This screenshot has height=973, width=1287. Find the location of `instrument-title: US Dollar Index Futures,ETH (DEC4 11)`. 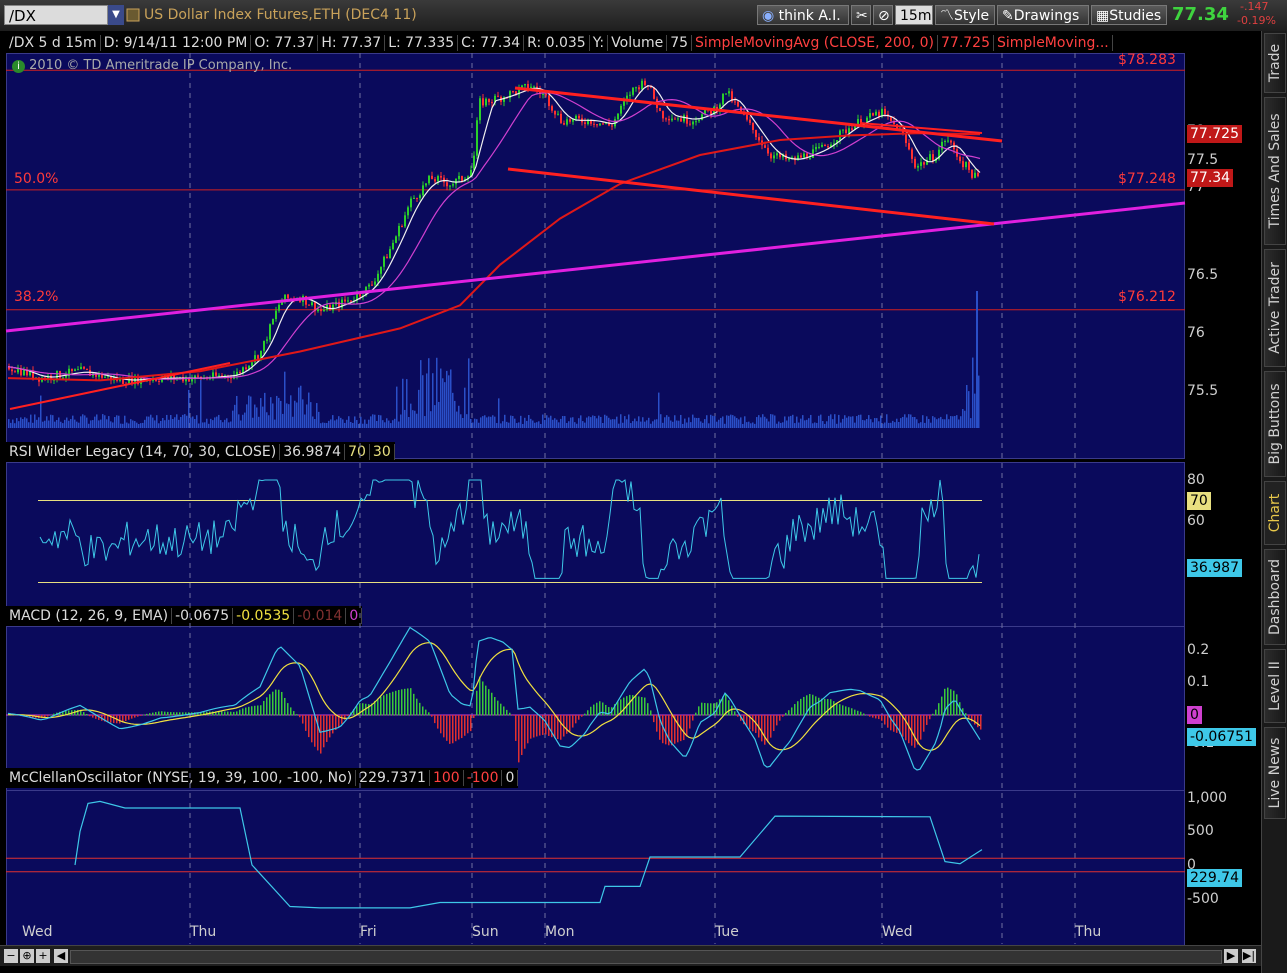

instrument-title: US Dollar Index Futures,ETH (DEC4 11) is located at coordinates (280, 15).